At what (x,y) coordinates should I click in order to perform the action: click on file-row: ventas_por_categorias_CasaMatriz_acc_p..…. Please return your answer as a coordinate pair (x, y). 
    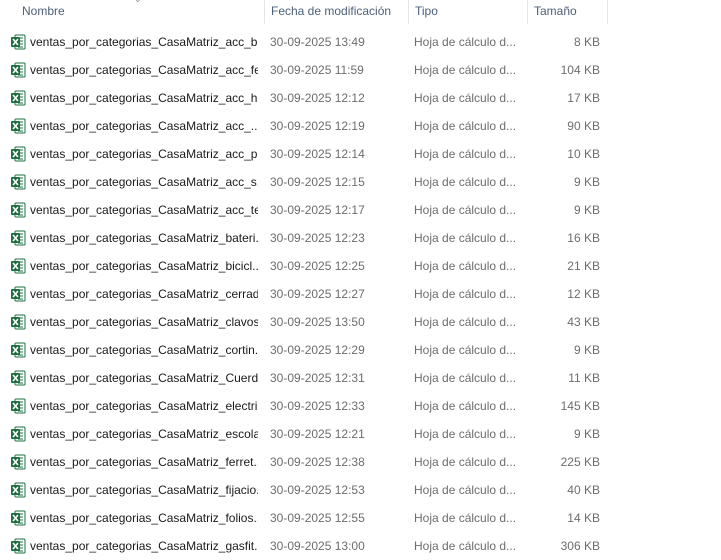
    Looking at the image, I should click on (360, 154).